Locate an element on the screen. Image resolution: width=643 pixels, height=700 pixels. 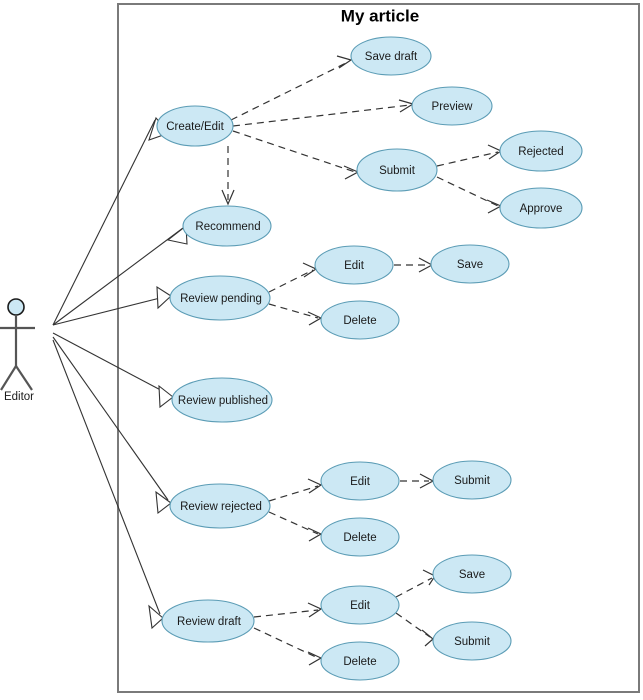
dep-arrowhead-delete-pending is located at coordinates (315, 318).